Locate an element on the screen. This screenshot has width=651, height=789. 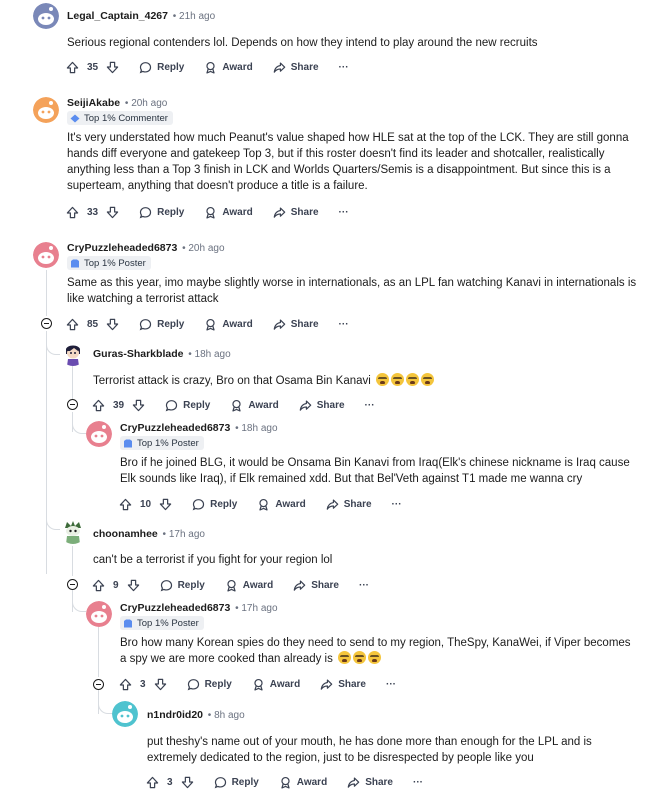
vote-score: 85 is located at coordinates (93, 324).